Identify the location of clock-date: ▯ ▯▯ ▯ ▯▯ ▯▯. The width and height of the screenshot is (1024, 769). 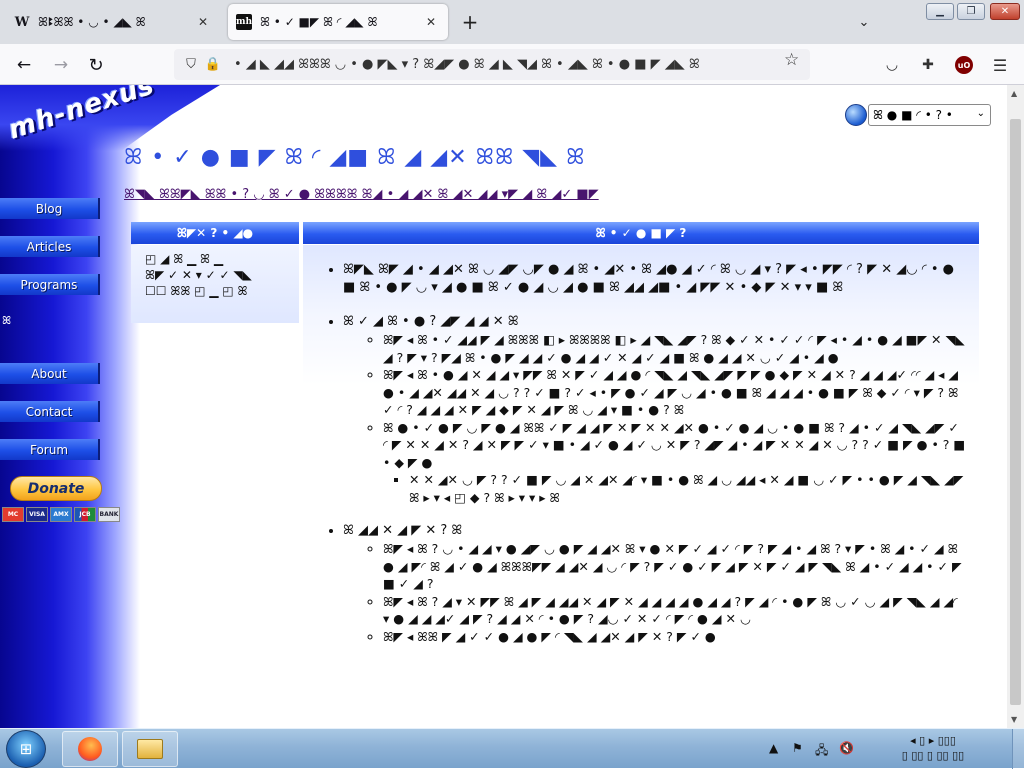
(933, 755).